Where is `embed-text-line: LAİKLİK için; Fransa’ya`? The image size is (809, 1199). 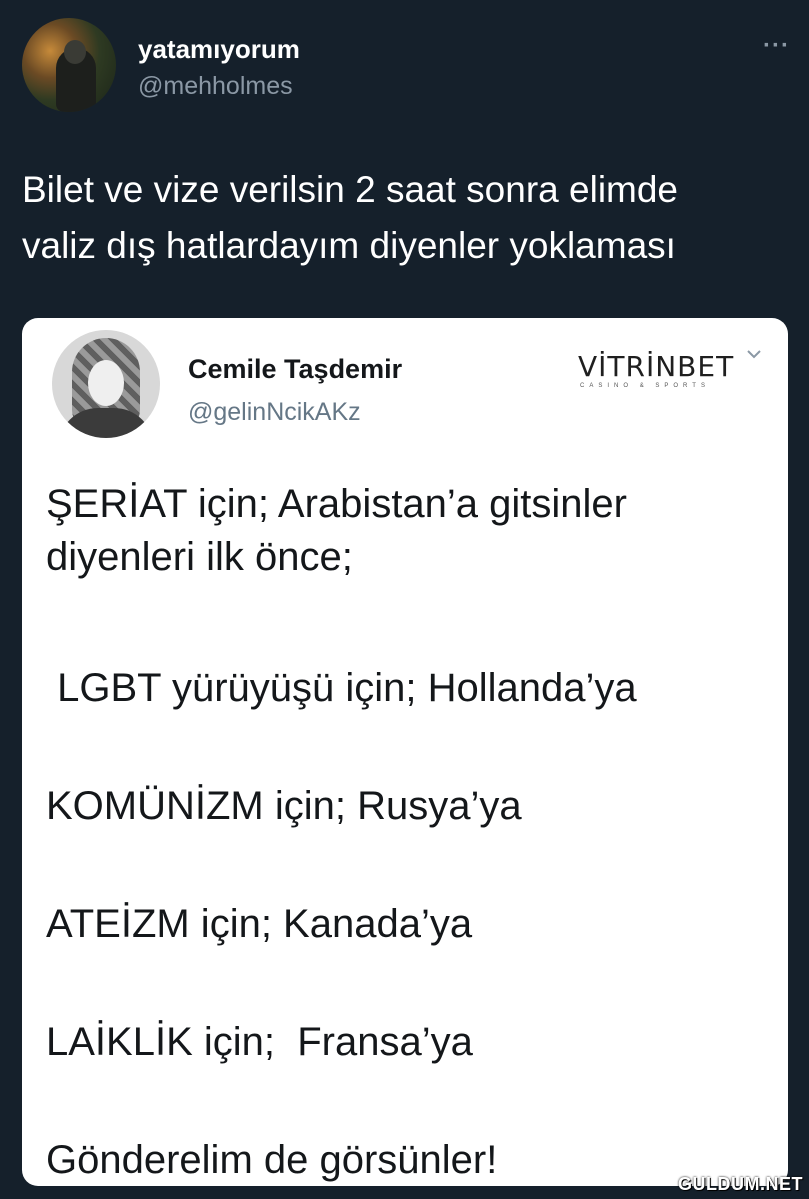 embed-text-line: LAİKLİK için; Fransa’ya is located at coordinates (259, 1042).